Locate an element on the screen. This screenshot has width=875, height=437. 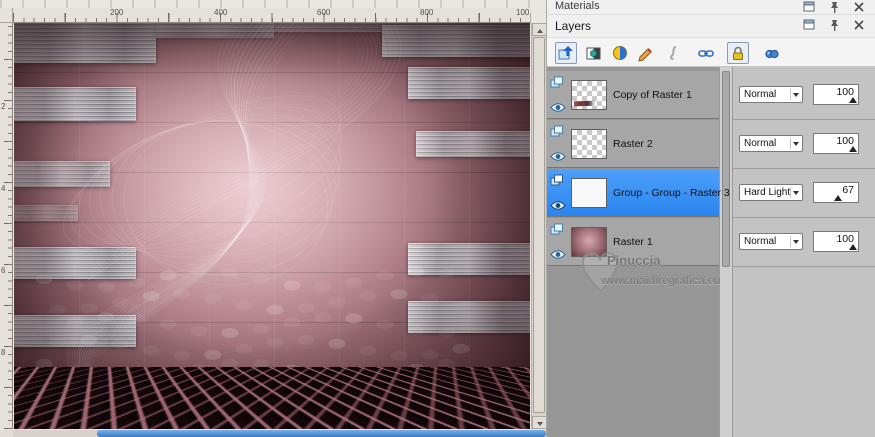
materials-titlebar: Materials is located at coordinates (711, 7).